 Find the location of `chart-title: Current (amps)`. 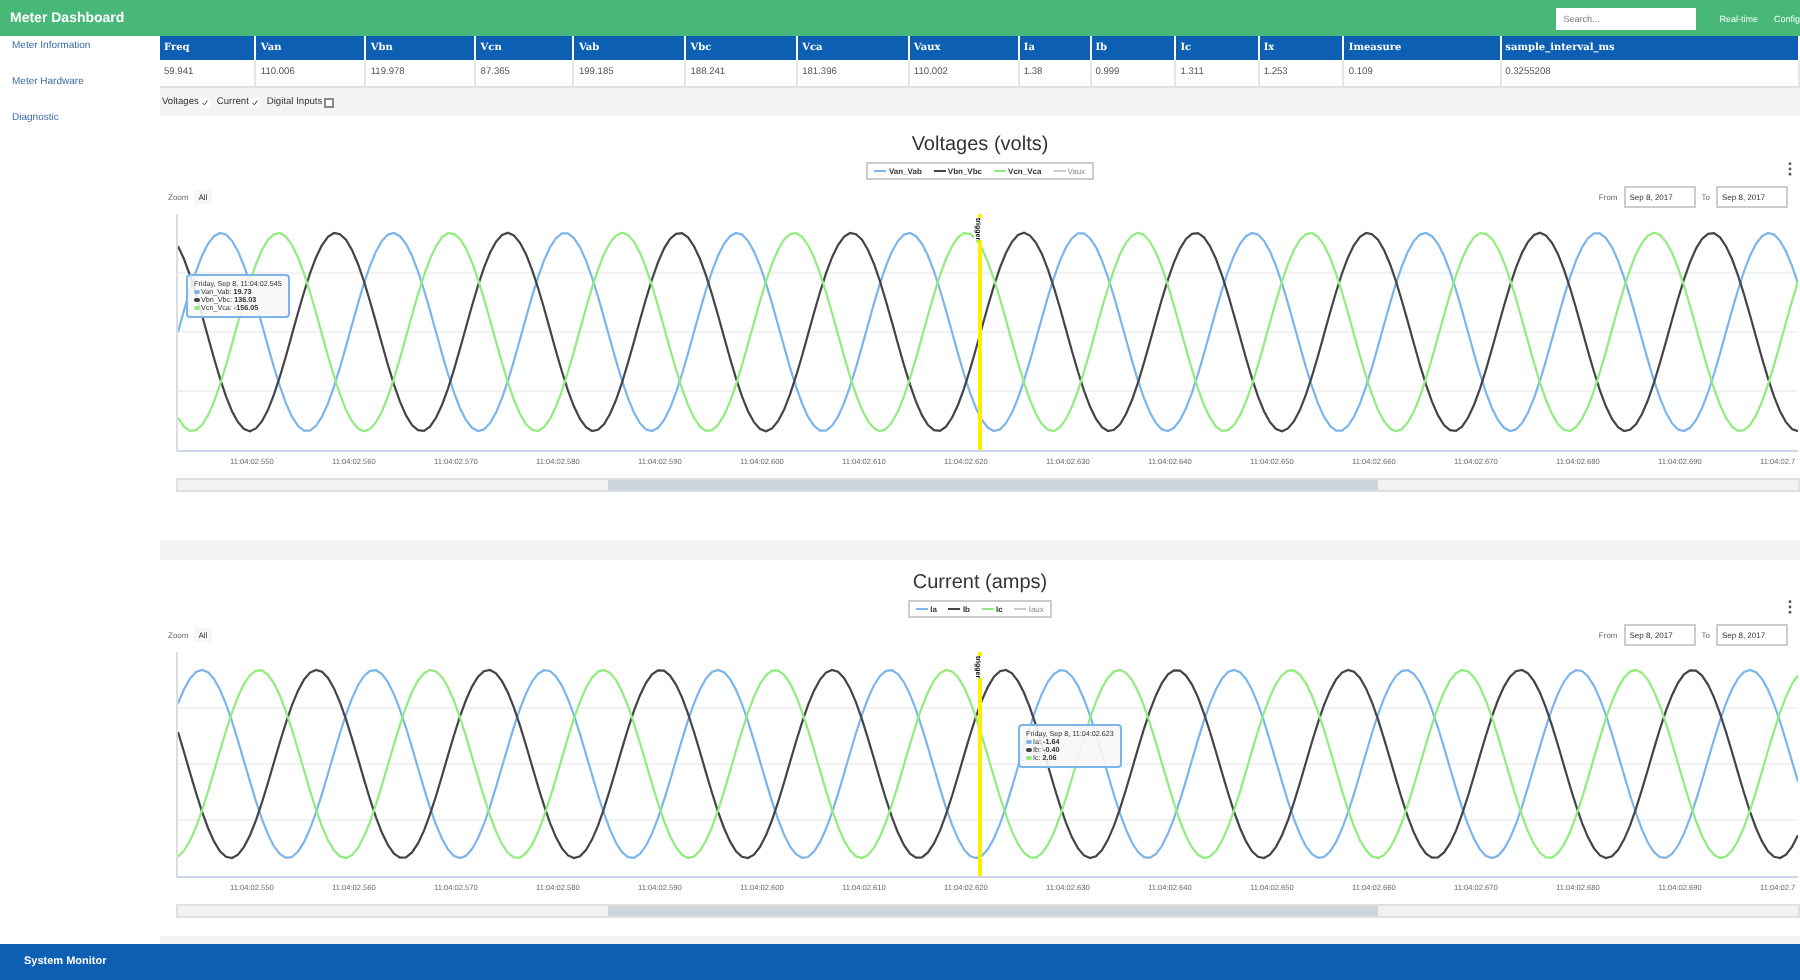

chart-title: Current (amps) is located at coordinates (980, 582).